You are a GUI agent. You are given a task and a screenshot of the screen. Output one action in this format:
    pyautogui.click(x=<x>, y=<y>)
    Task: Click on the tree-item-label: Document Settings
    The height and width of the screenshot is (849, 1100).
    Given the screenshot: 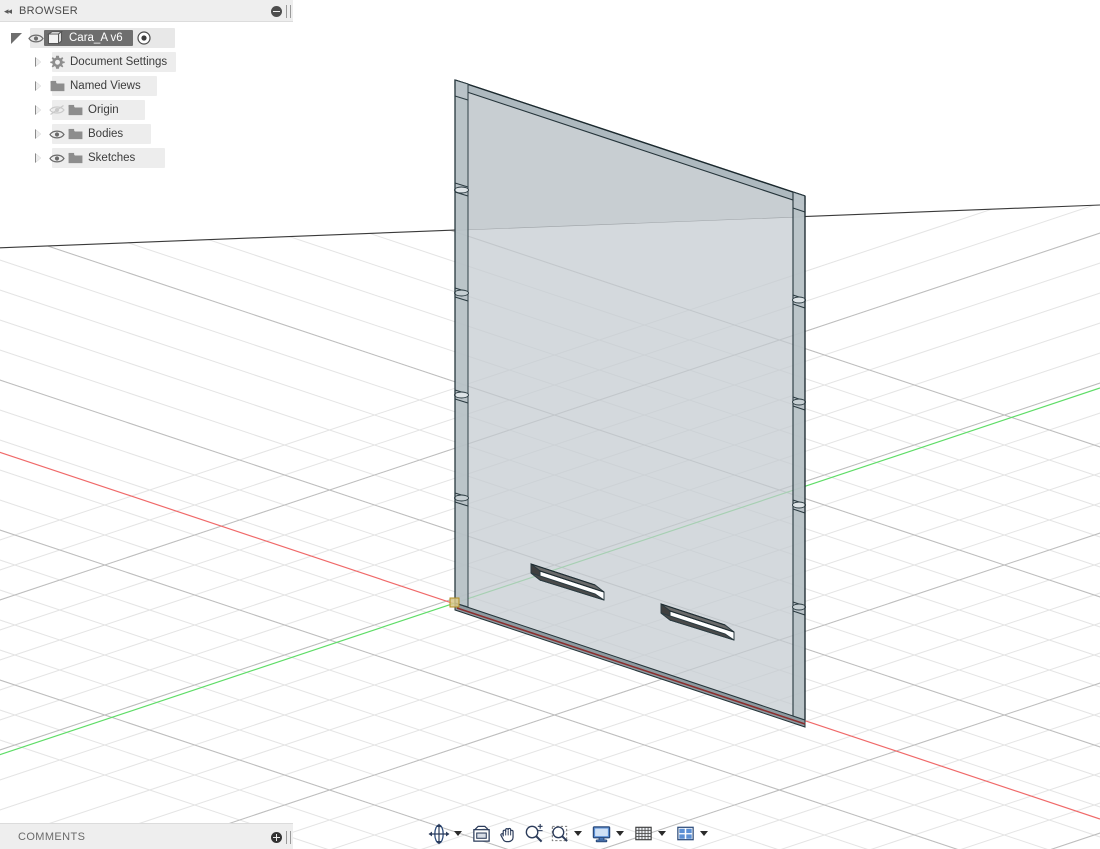 What is the action you would take?
    pyautogui.click(x=119, y=62)
    